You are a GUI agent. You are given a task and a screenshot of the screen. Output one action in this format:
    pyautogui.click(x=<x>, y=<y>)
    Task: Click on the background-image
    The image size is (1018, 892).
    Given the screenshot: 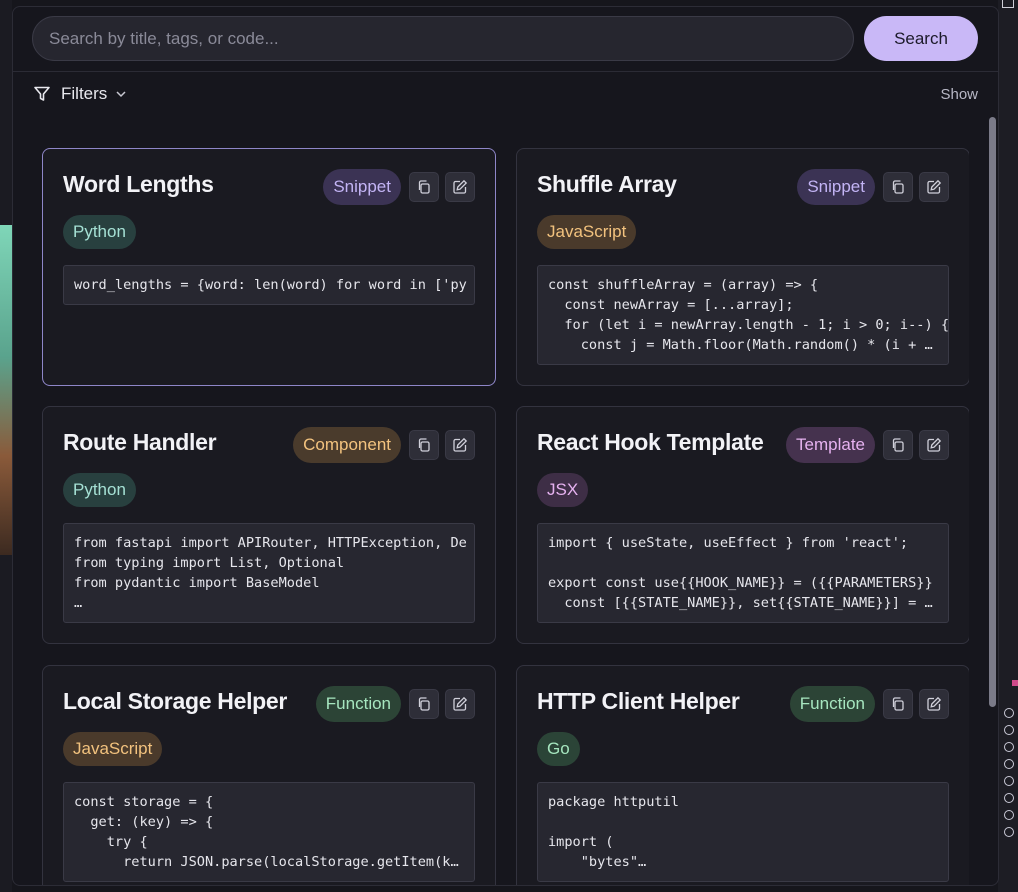 What is the action you would take?
    pyautogui.click(x=6, y=390)
    